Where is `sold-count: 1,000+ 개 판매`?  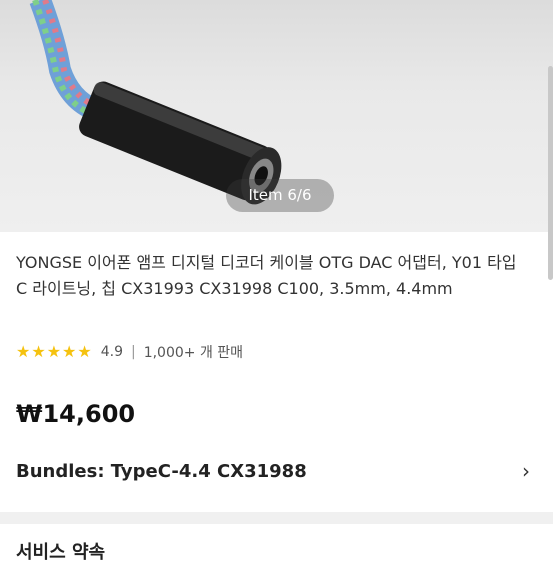 sold-count: 1,000+ 개 판매 is located at coordinates (193, 353).